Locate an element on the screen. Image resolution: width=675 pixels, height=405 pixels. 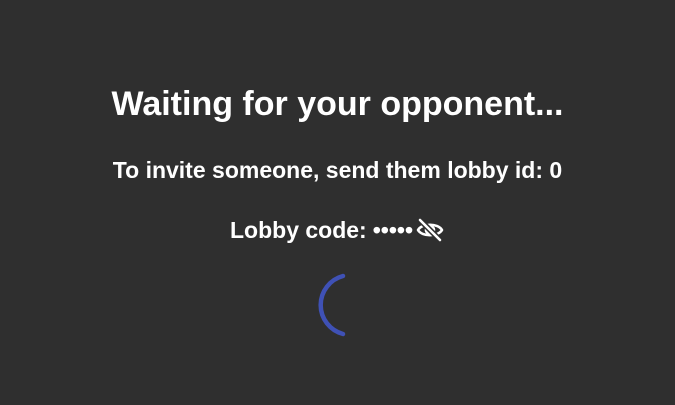
lobby-code-value: ••••• is located at coordinates (392, 230).